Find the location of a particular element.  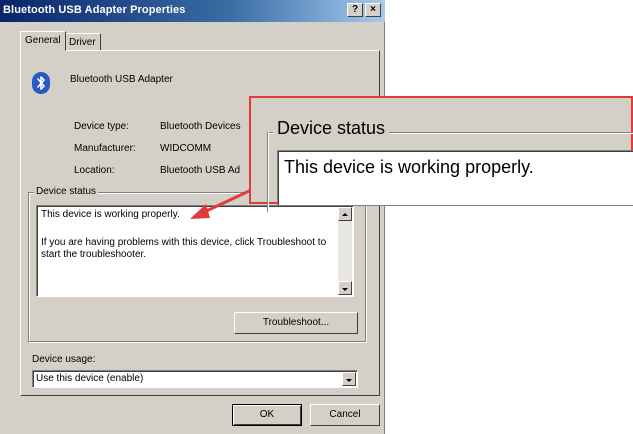

zoom-group-border-left is located at coordinates (267, 172).